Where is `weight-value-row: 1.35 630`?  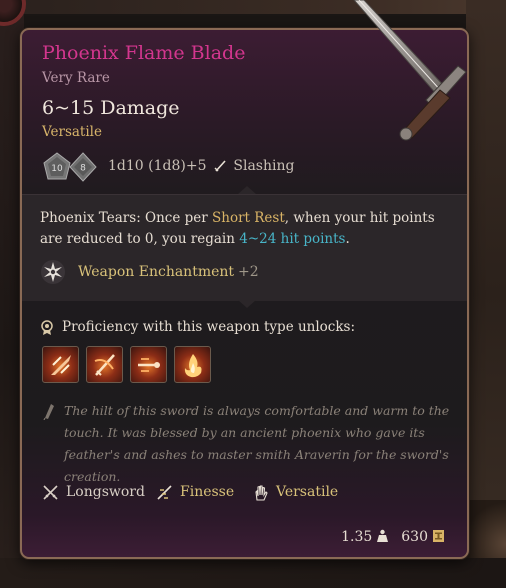
weight-value-row: 1.35 630 is located at coordinates (393, 539).